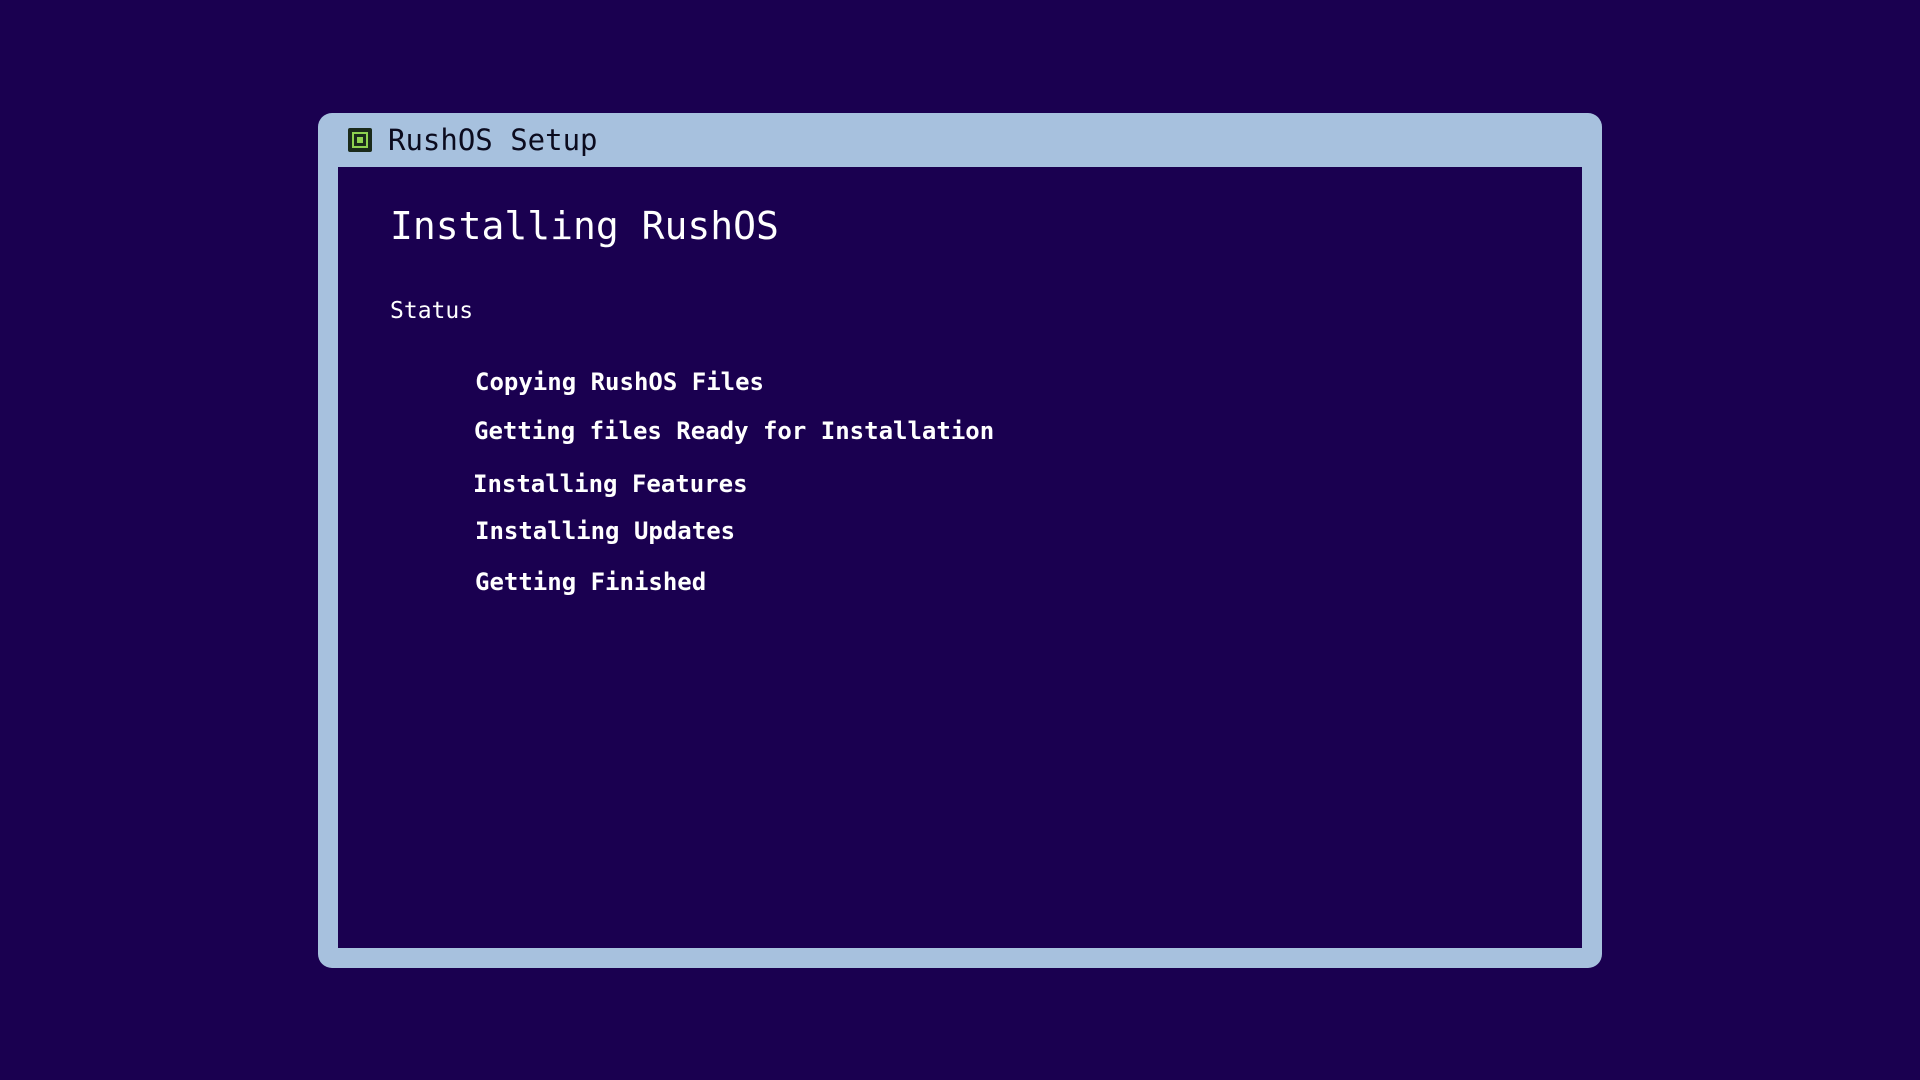  What do you see at coordinates (619, 382) in the screenshot?
I see `step-copying-files: Copying RushOS Files` at bounding box center [619, 382].